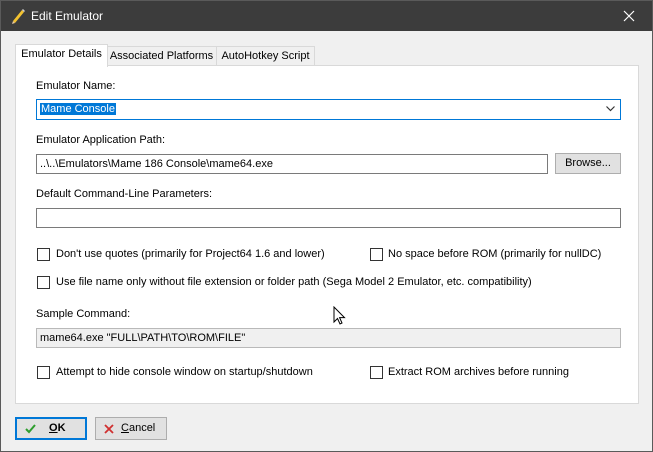 This screenshot has width=653, height=452. Describe the element at coordinates (328, 218) in the screenshot. I see `command-line-parameters-input` at that location.